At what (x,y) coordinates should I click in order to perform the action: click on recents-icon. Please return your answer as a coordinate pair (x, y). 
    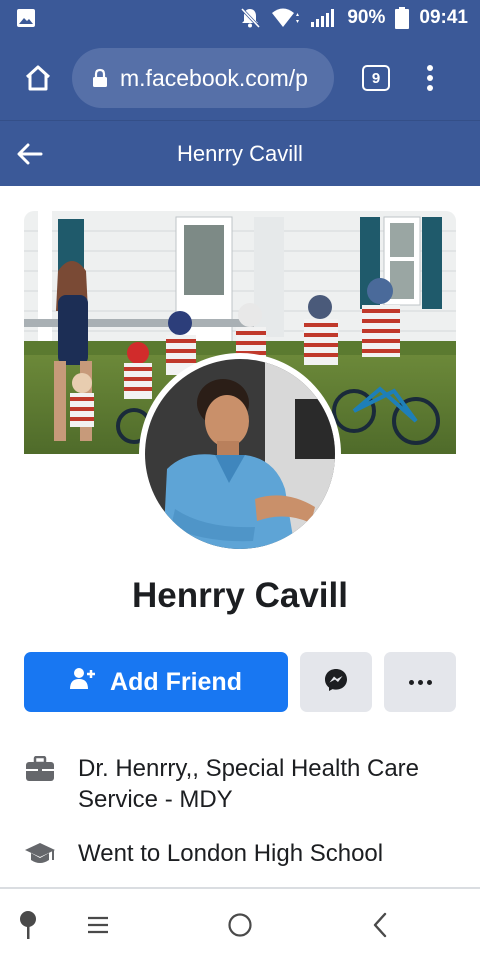
    Looking at the image, I should click on (98, 925).